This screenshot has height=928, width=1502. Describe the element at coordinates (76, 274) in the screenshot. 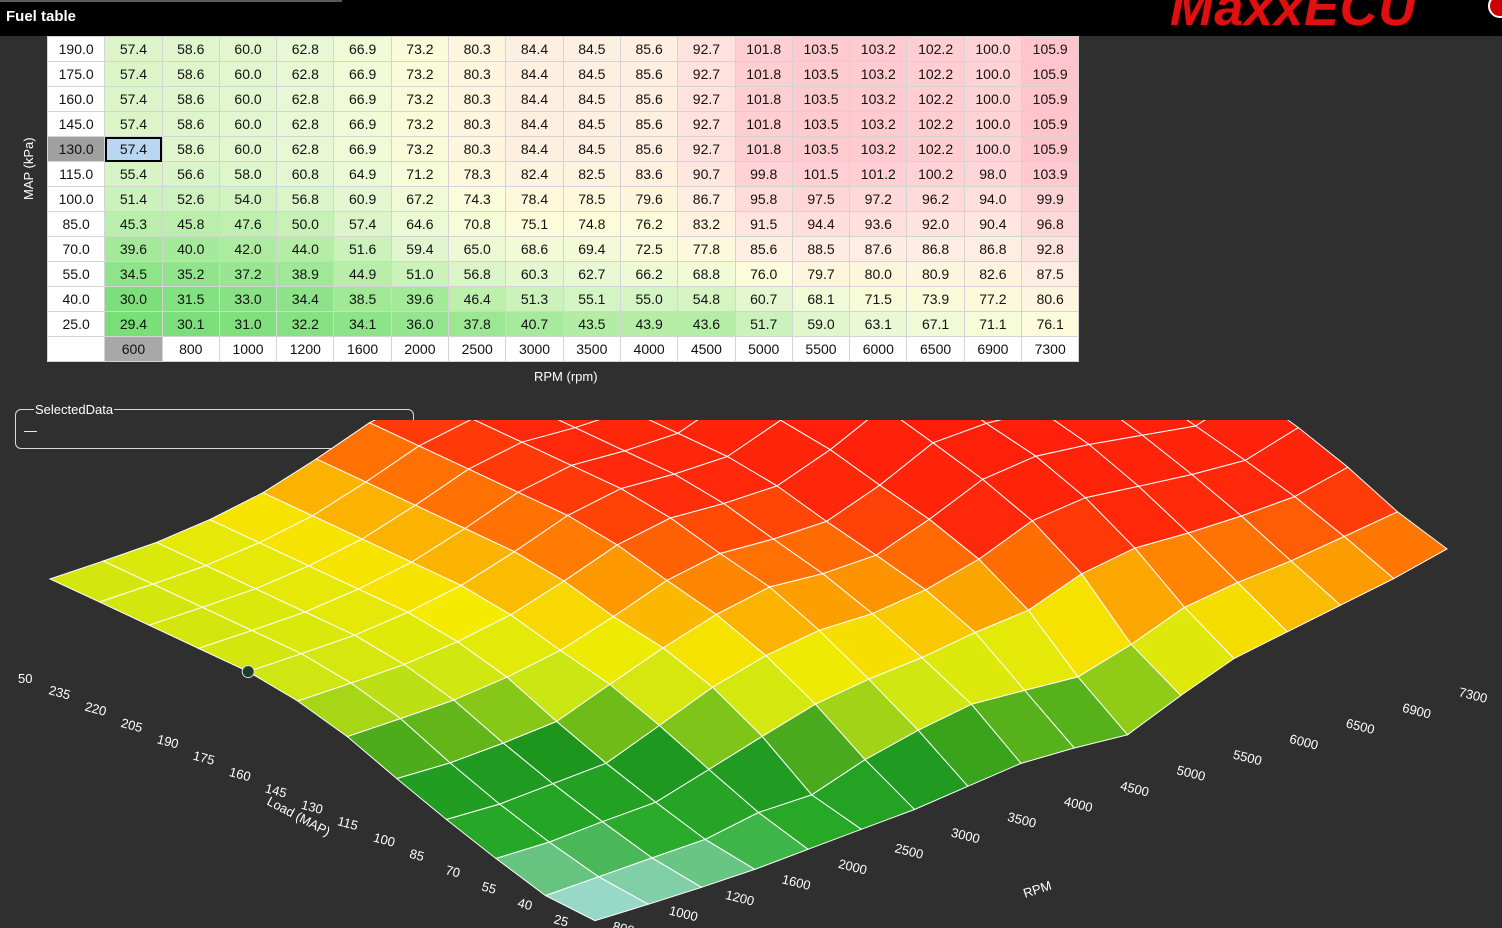

I see `map-row-header: 55.0` at that location.